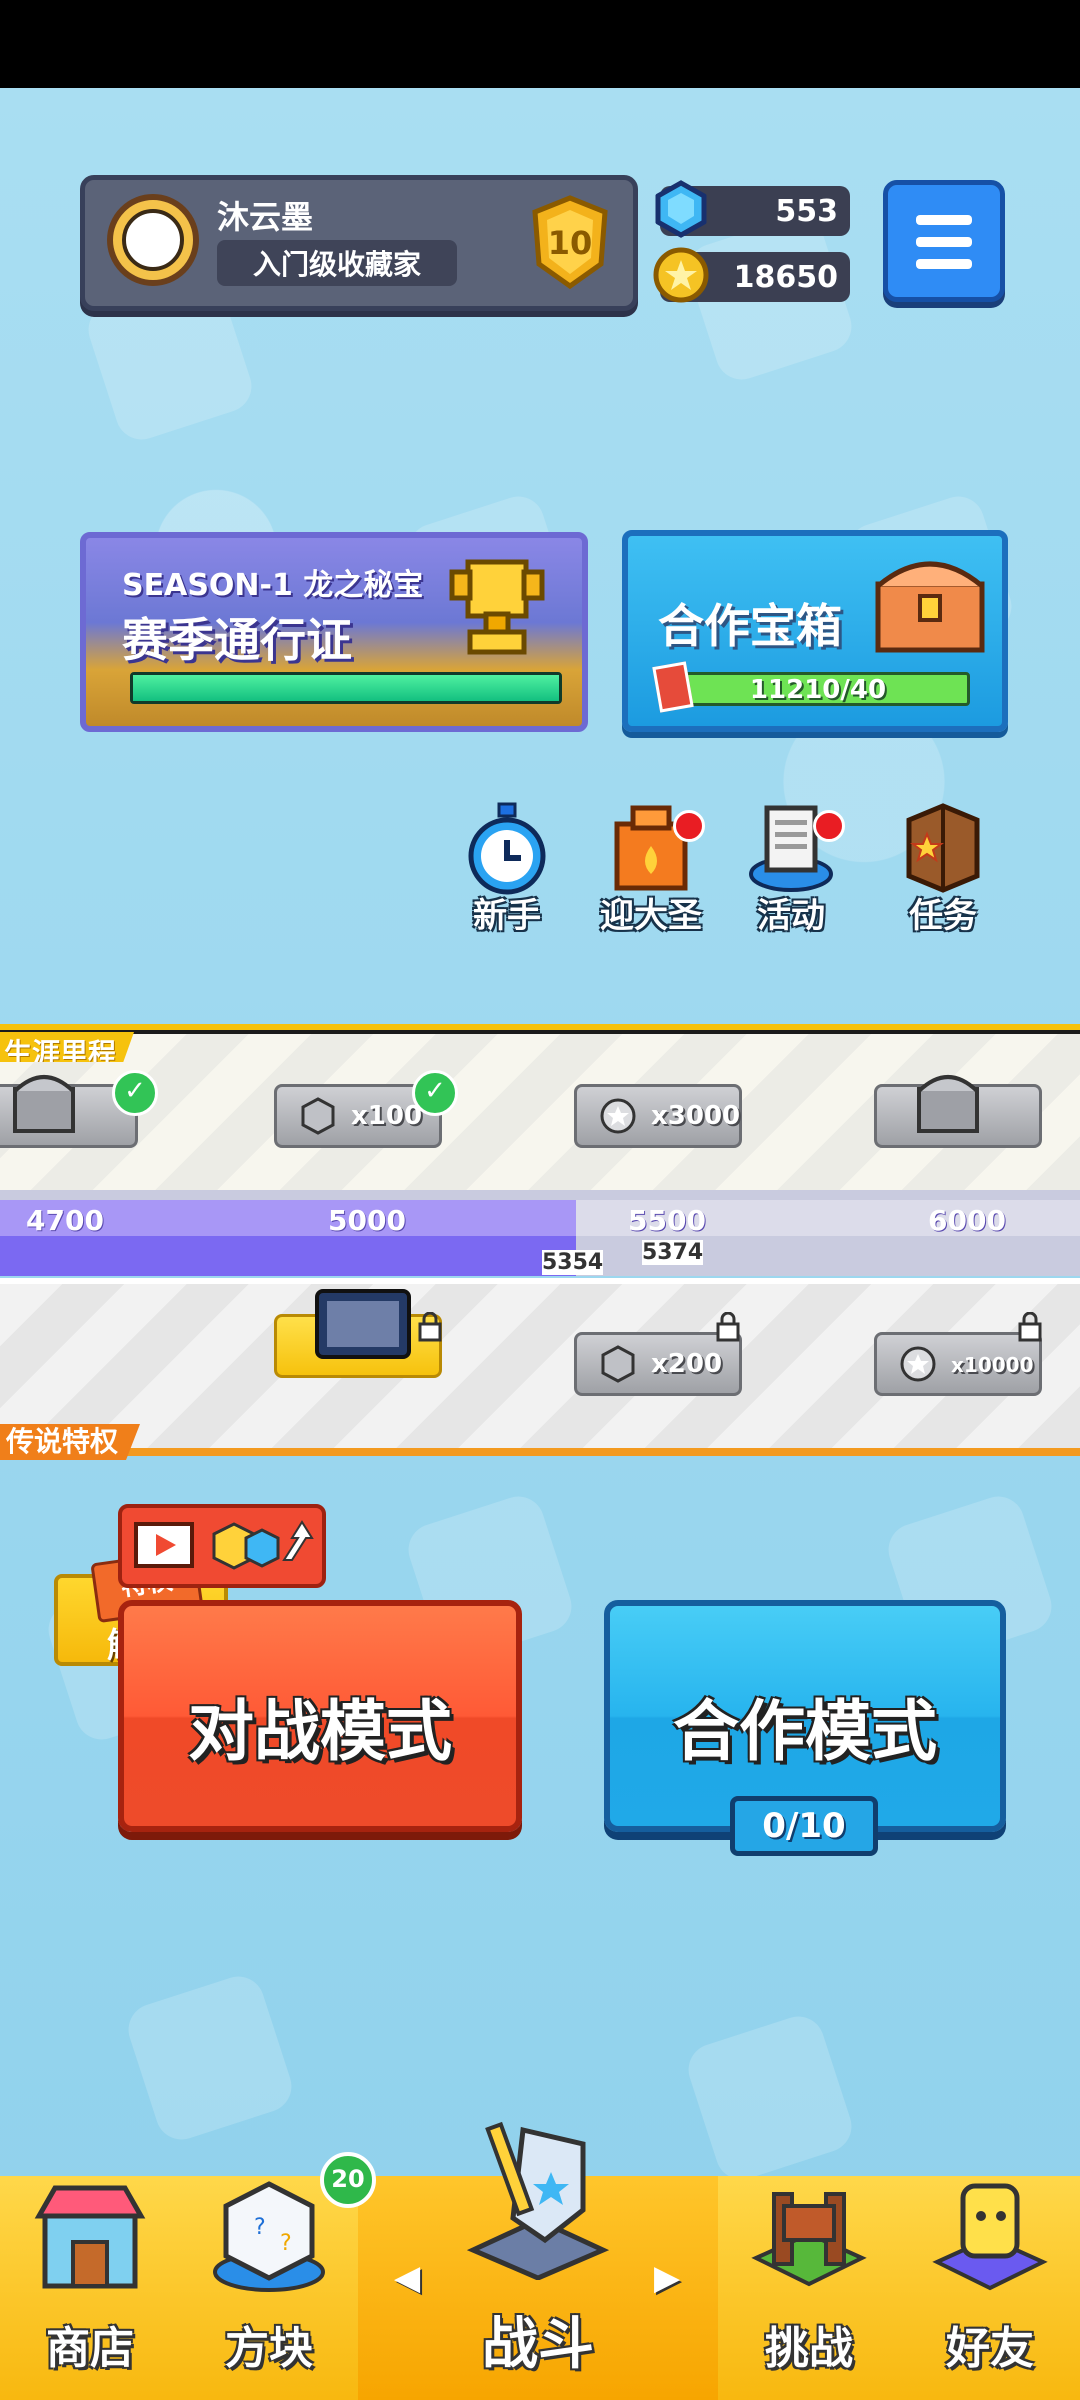 This screenshot has width=1080, height=2400. What do you see at coordinates (651, 868) in the screenshot?
I see `quick-icon-event: 迎大圣` at bounding box center [651, 868].